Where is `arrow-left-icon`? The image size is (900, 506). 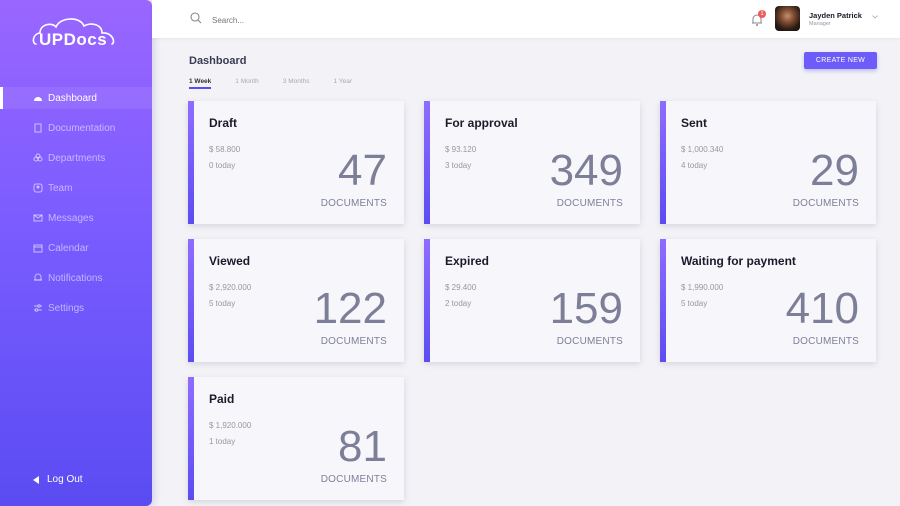 arrow-left-icon is located at coordinates (36, 479).